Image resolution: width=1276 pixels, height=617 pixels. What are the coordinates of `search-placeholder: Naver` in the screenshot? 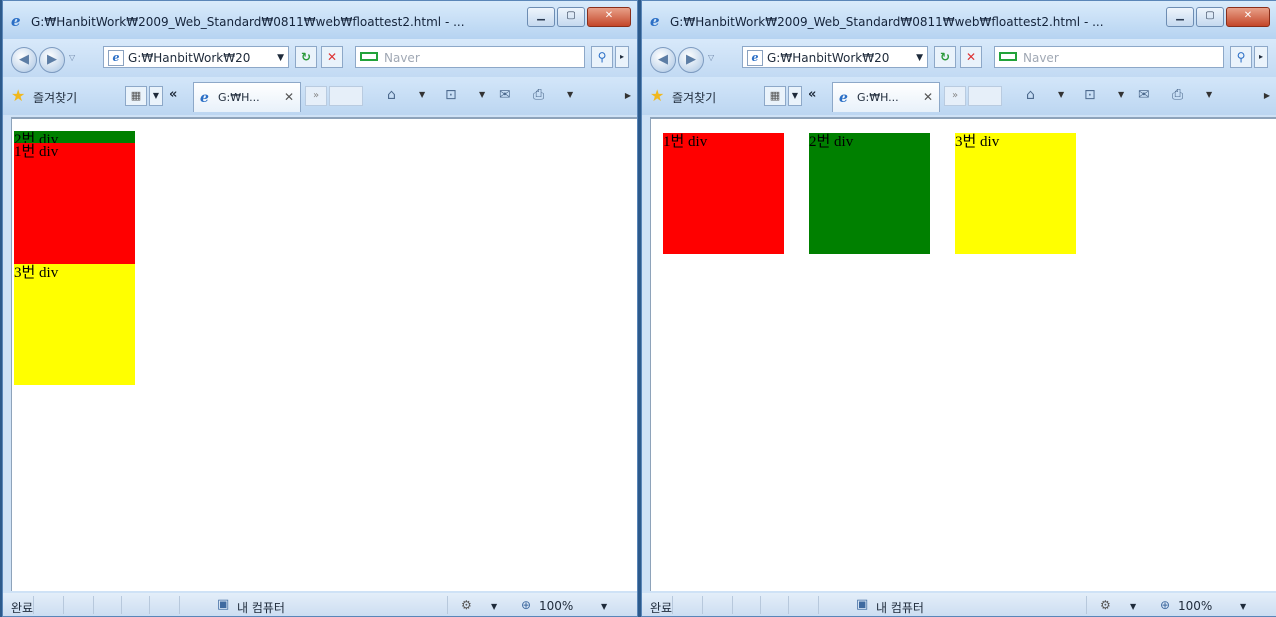 It's located at (402, 58).